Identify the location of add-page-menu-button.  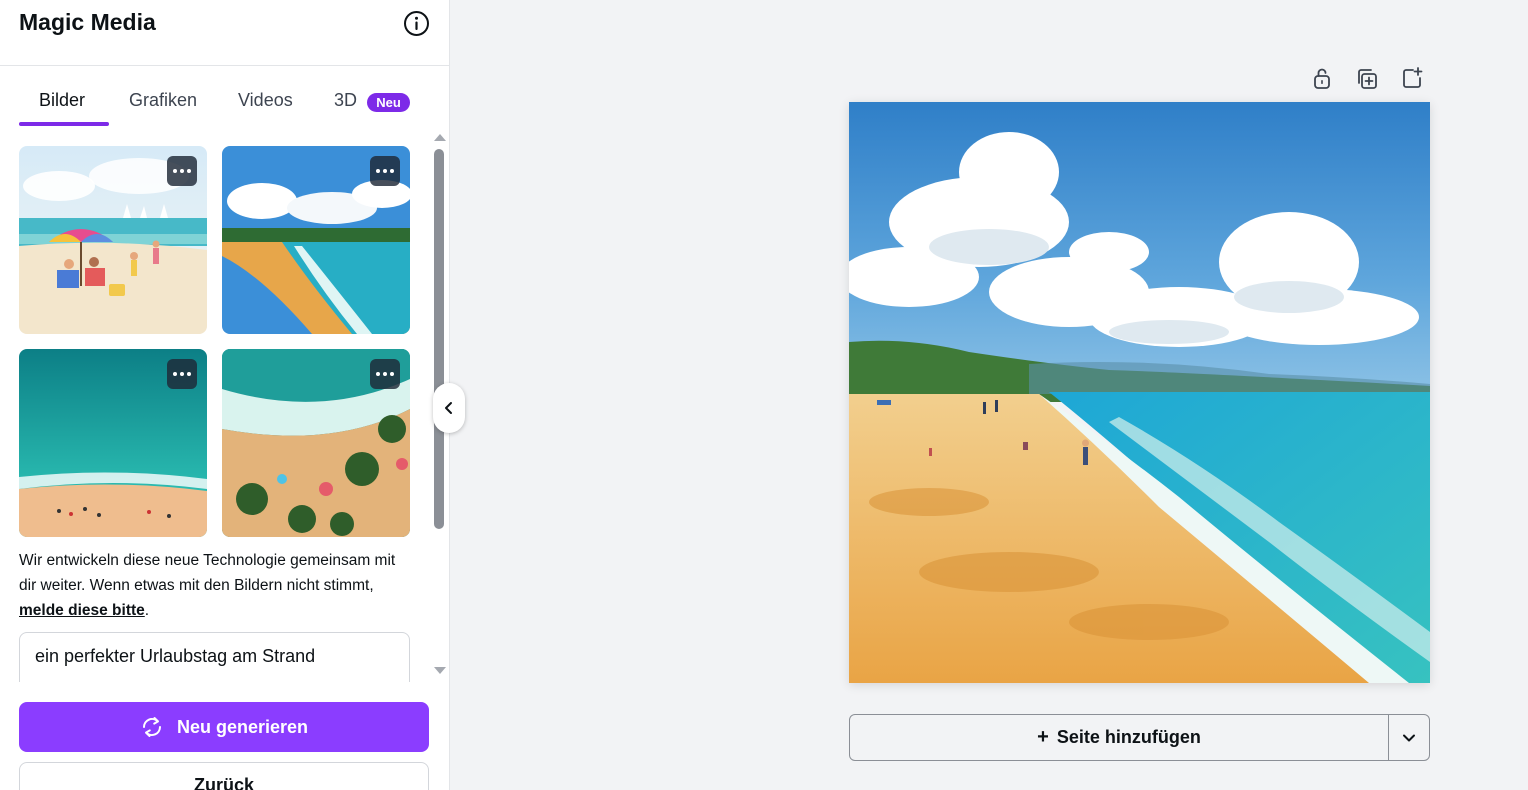
(1409, 737).